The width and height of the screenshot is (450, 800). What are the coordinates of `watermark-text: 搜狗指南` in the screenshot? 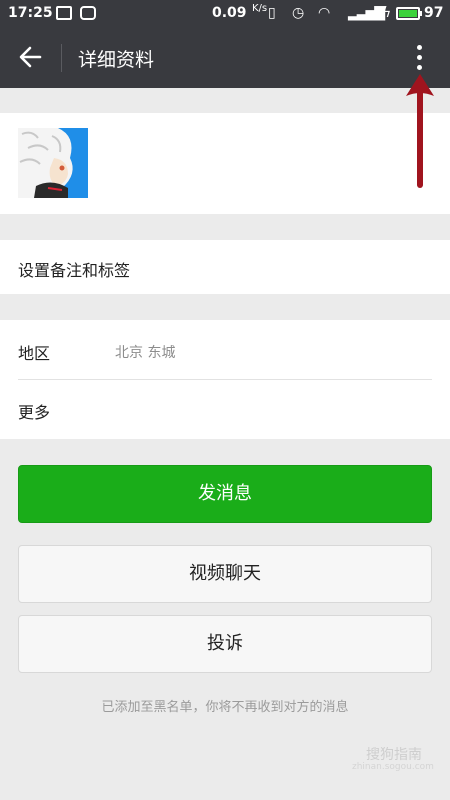 It's located at (394, 755).